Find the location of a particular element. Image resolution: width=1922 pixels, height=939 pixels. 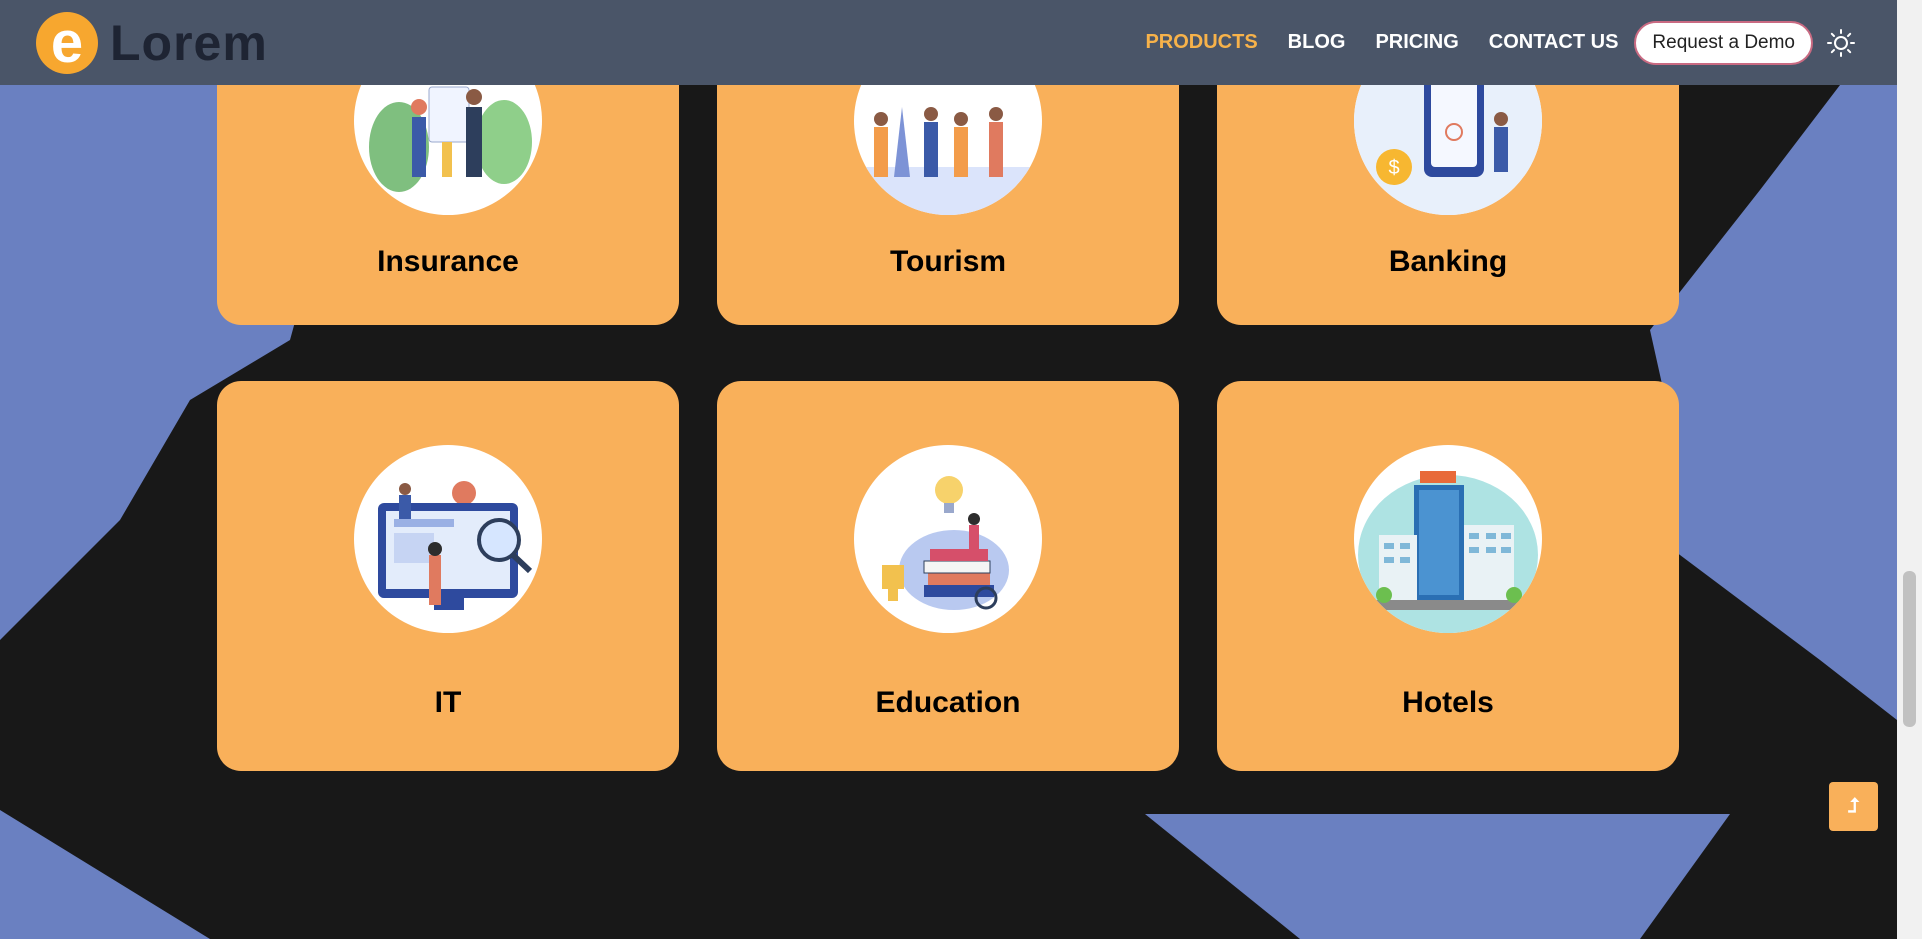

scroll-to-top-button: ⮥ is located at coordinates (1853, 806).